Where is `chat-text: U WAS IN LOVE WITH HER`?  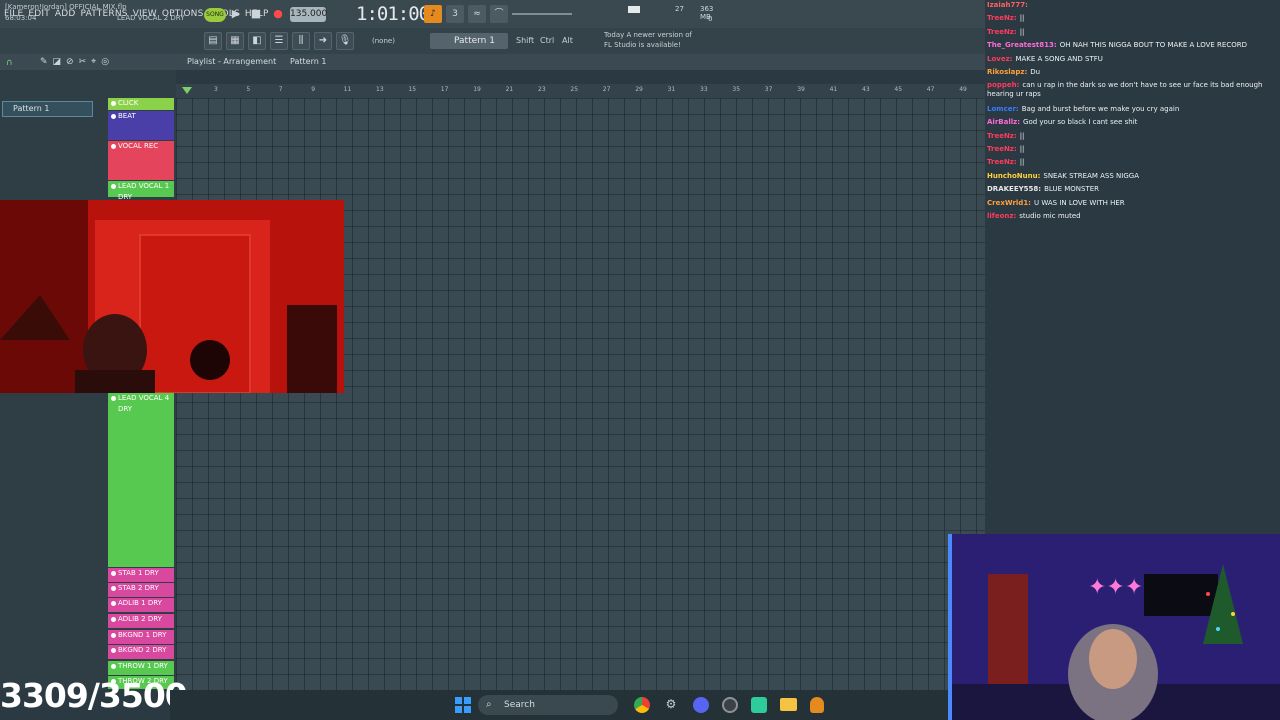 chat-text: U WAS IN LOVE WITH HER is located at coordinates (1079, 202).